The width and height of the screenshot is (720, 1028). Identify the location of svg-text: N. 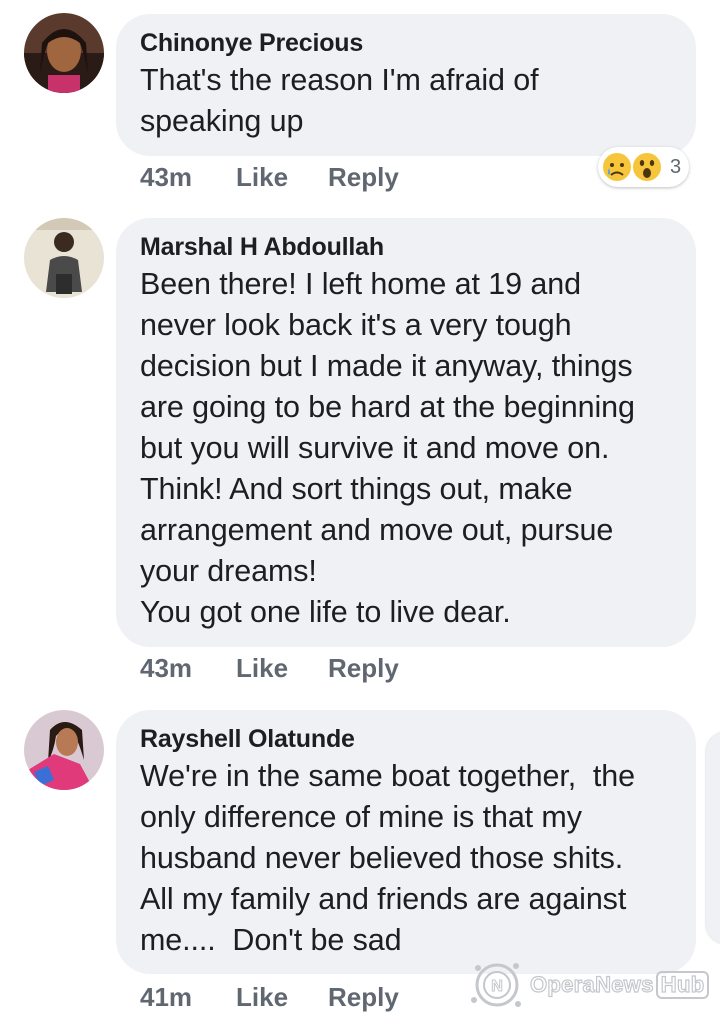
(497, 986).